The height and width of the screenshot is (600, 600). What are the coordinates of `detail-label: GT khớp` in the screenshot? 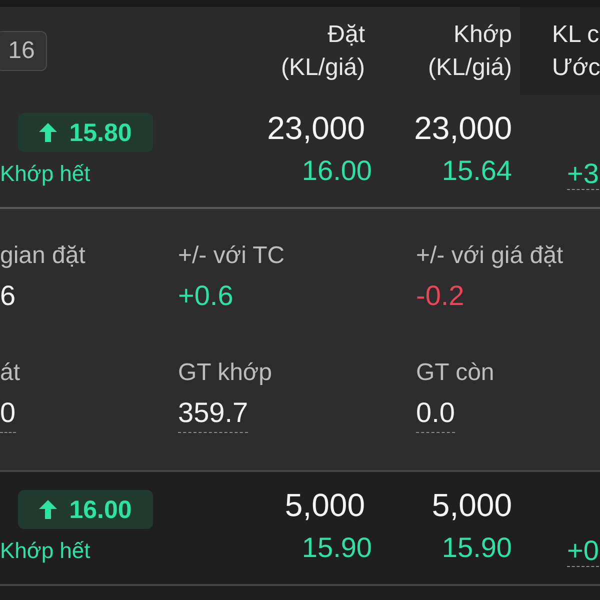 It's located at (225, 373).